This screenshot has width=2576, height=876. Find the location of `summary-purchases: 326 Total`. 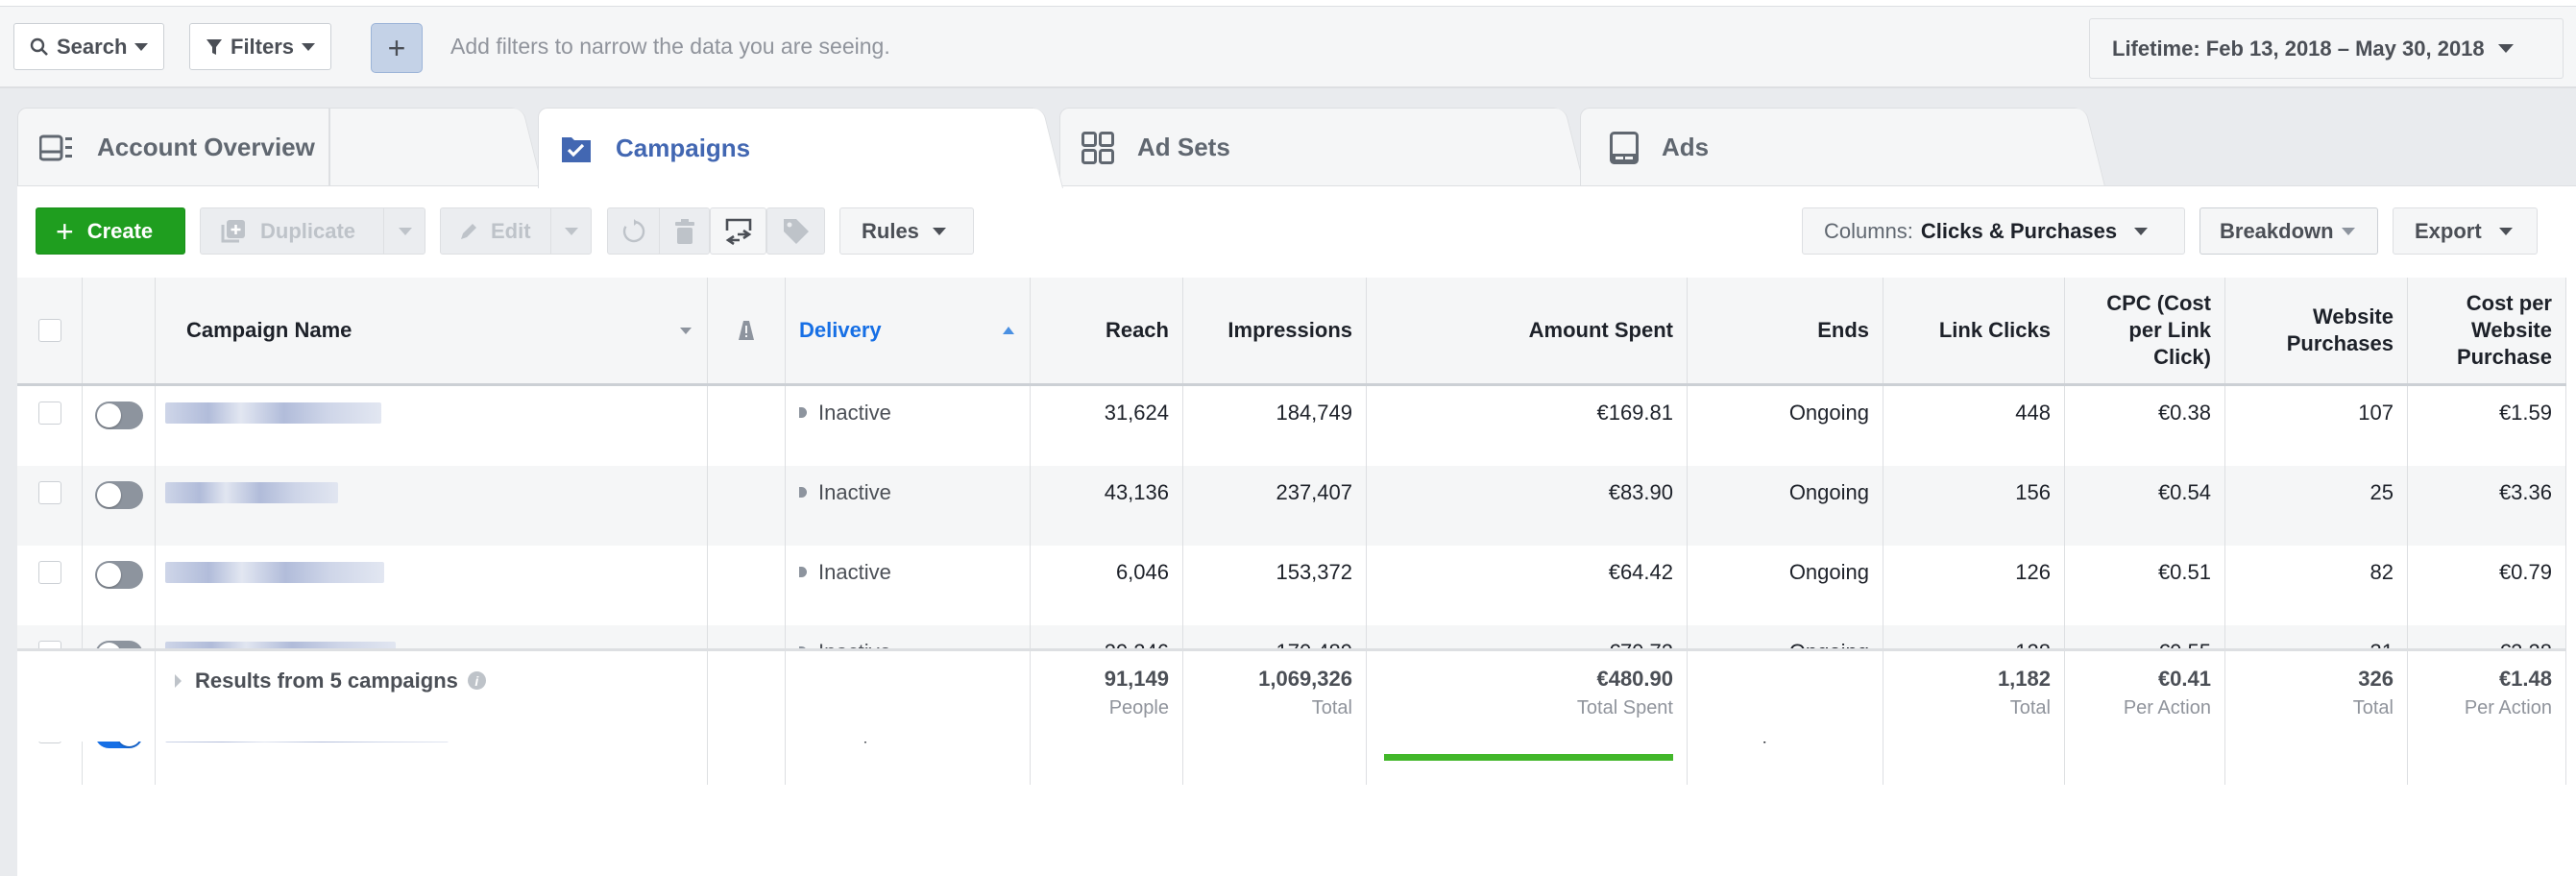

summary-purchases: 326 Total is located at coordinates (2316, 696).